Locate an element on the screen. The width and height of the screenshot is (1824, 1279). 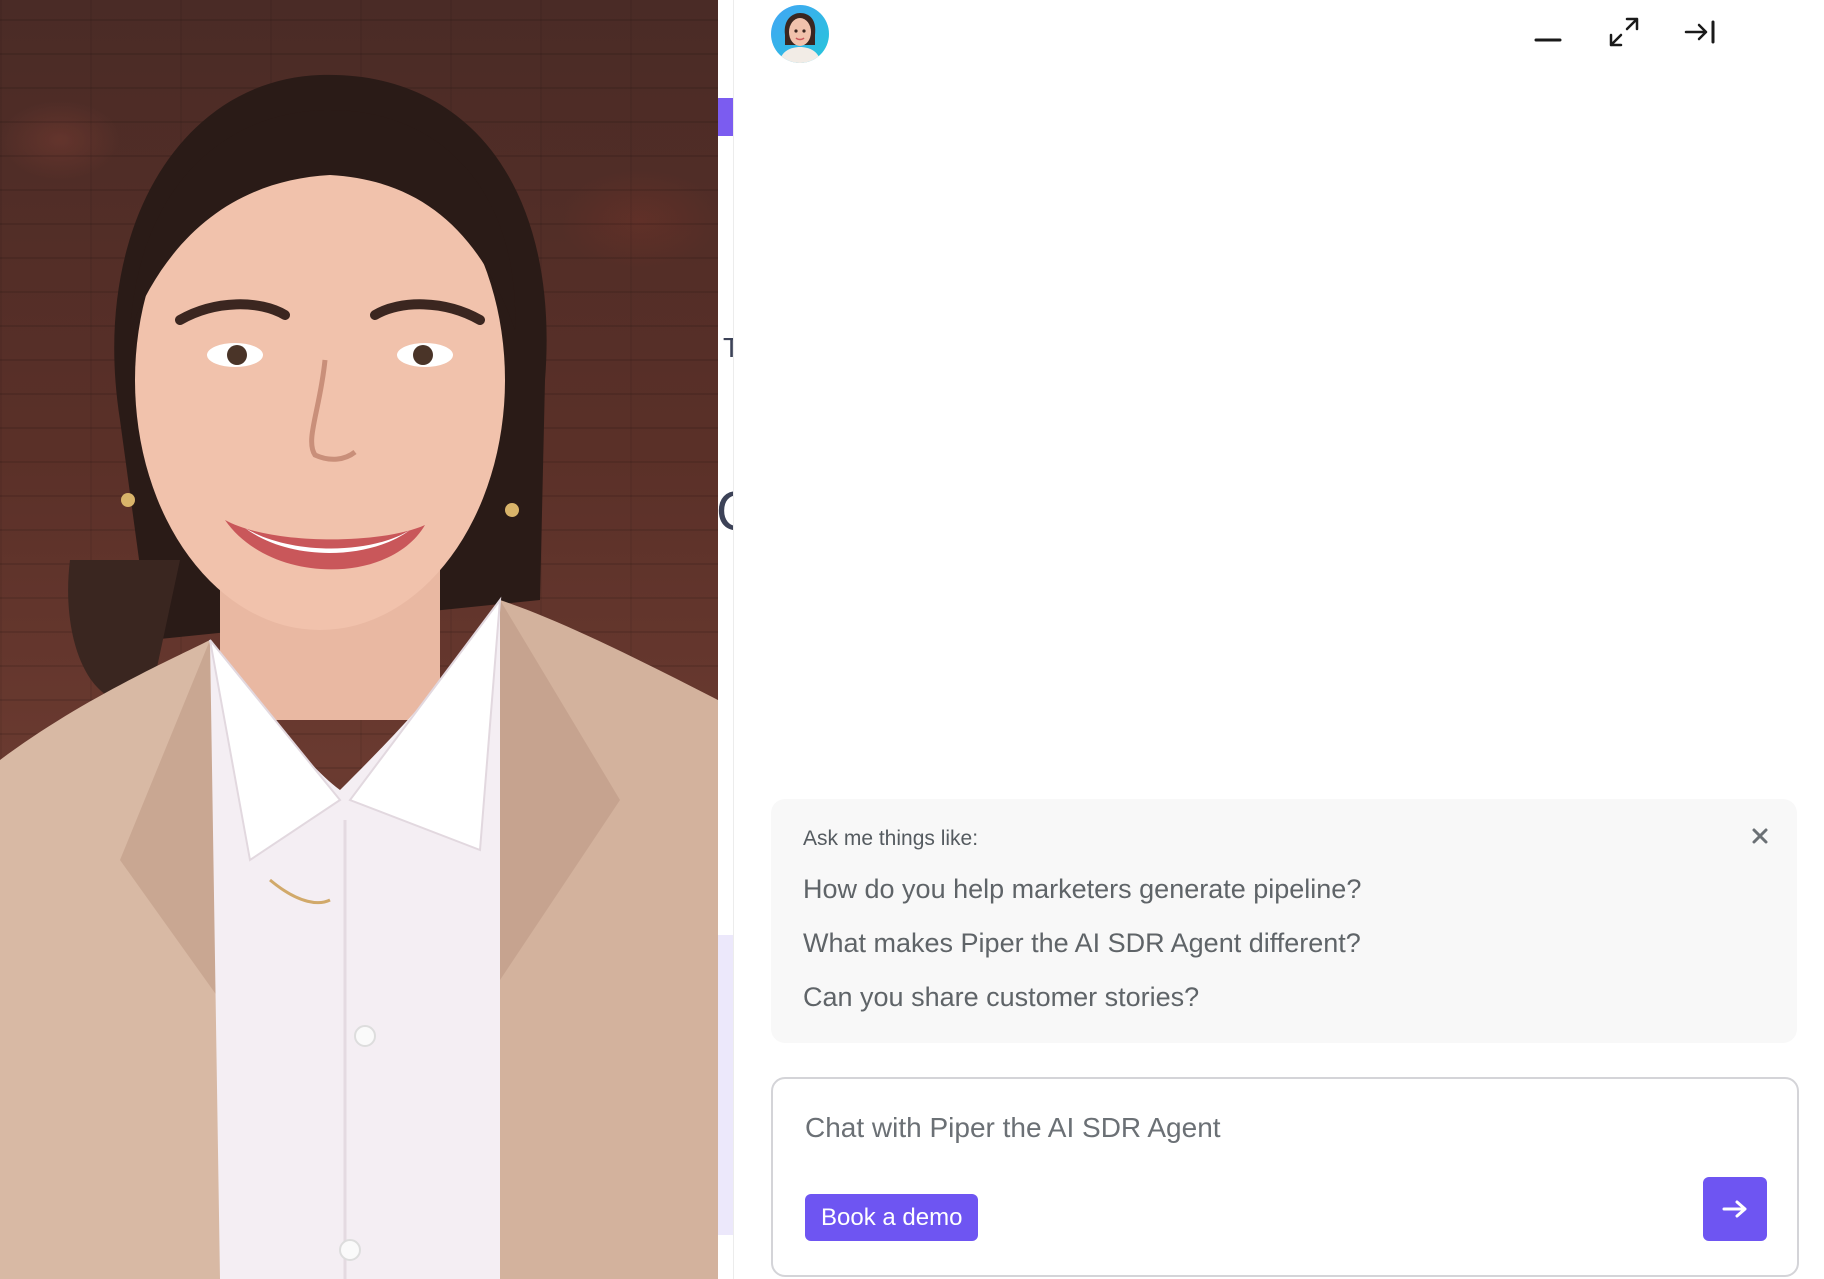
close-icon is located at coordinates (1760, 836).